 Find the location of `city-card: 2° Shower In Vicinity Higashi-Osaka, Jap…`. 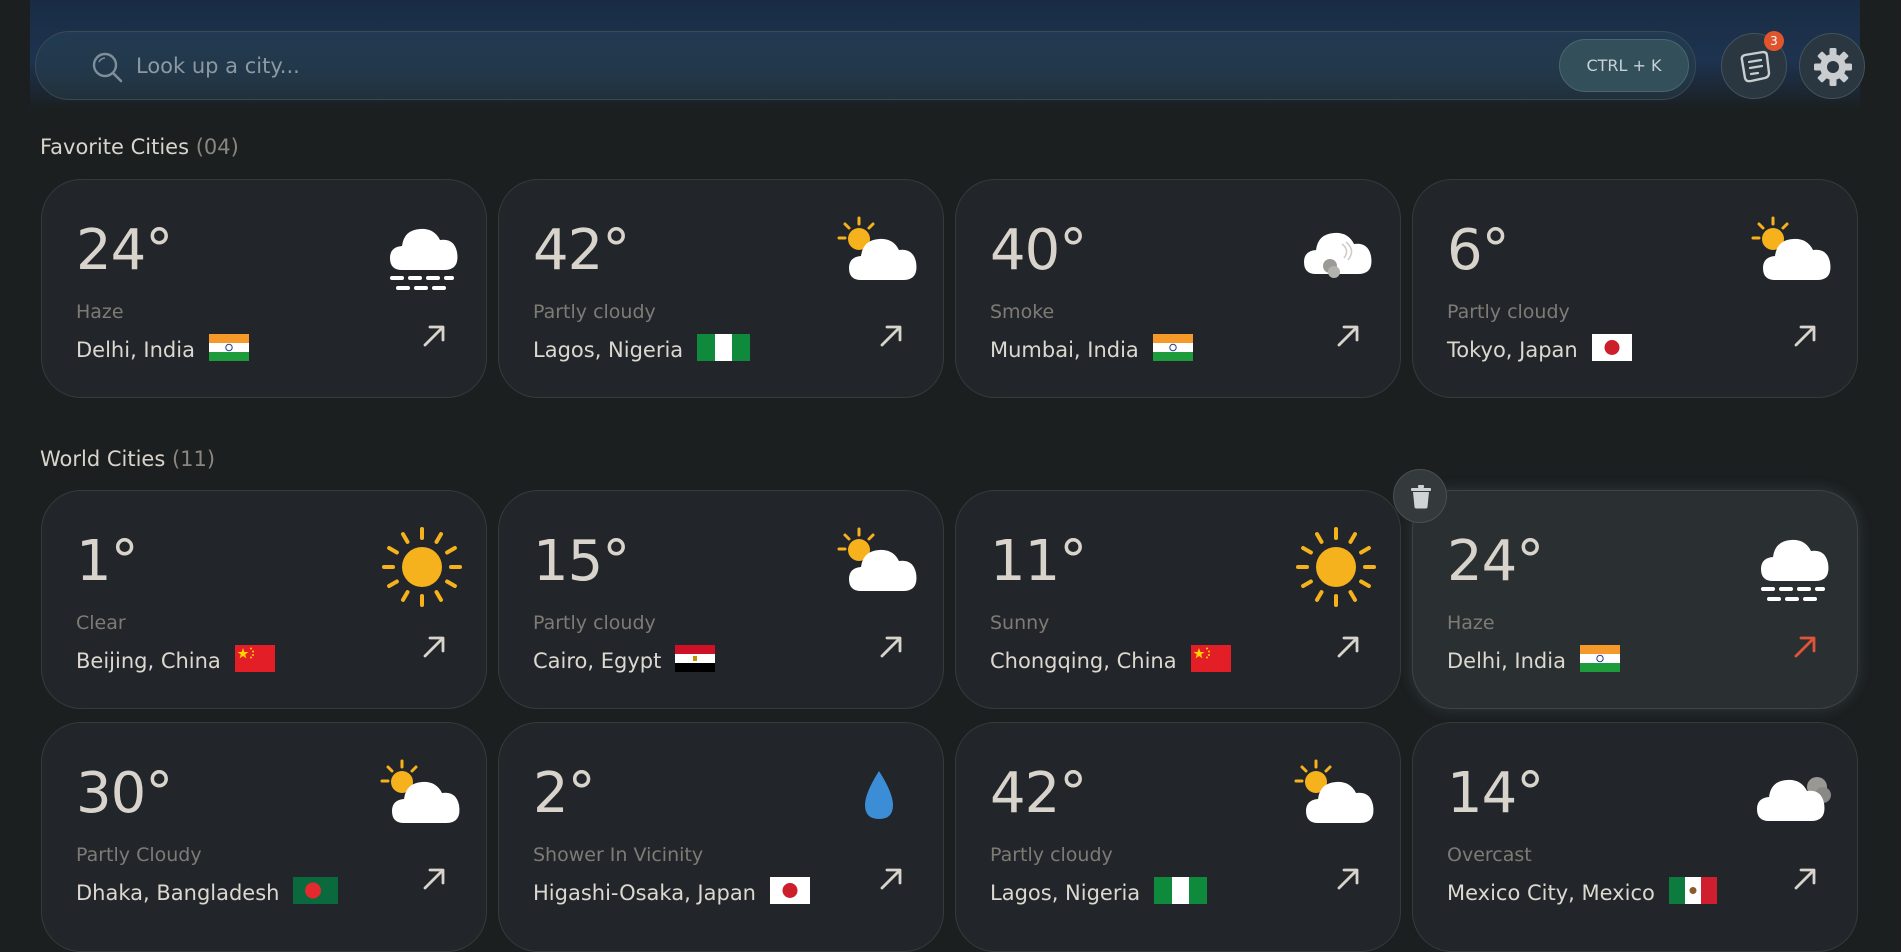

city-card: 2° Shower In Vicinity Higashi-Osaka, Jap… is located at coordinates (721, 837).